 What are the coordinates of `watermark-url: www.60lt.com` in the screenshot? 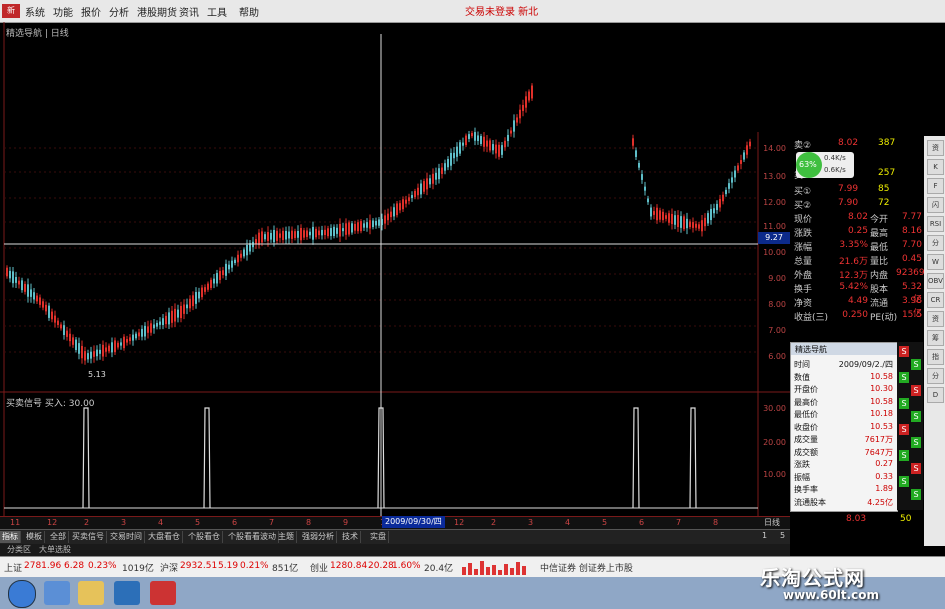 It's located at (831, 595).